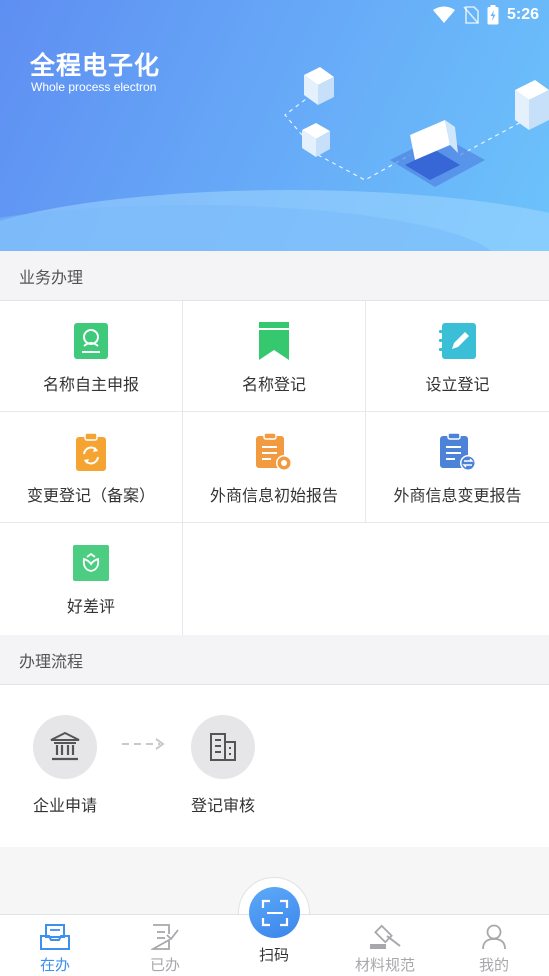 Image resolution: width=549 pixels, height=976 pixels. I want to click on grid-item-label: 设立登记, so click(457, 384).